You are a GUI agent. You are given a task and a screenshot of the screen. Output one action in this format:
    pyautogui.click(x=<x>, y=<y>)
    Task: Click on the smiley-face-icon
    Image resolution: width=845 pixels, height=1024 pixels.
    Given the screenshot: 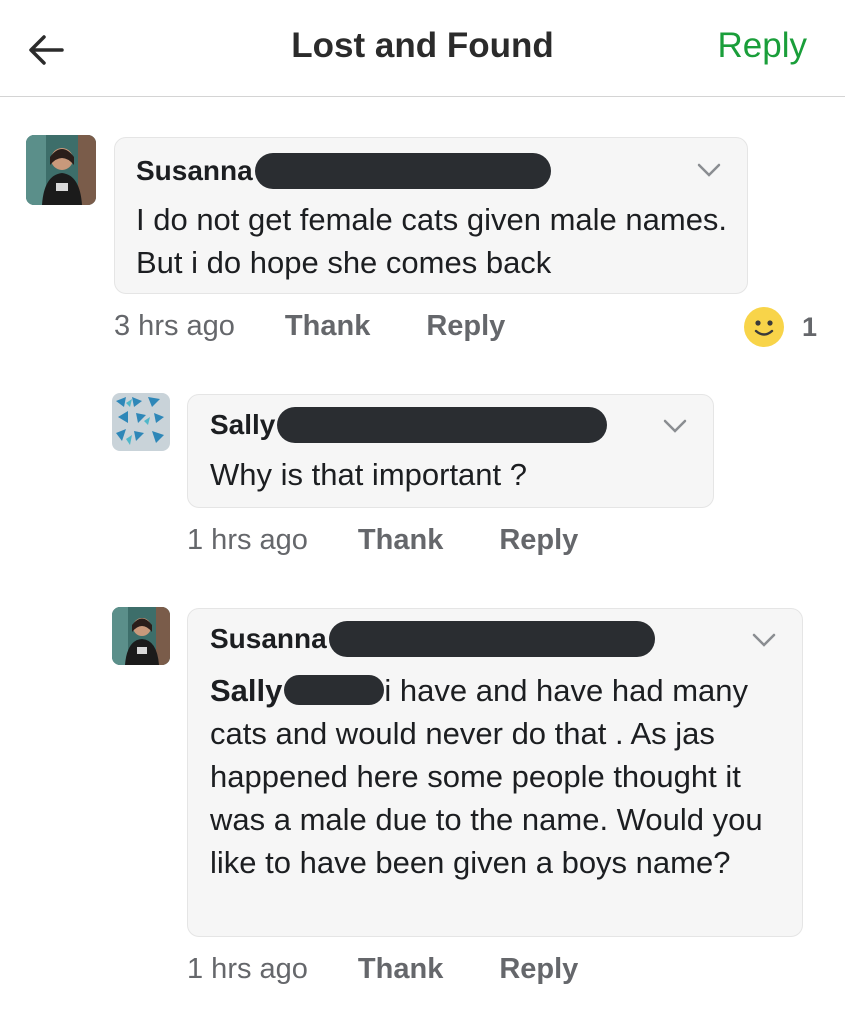 What is the action you would take?
    pyautogui.click(x=763, y=327)
    